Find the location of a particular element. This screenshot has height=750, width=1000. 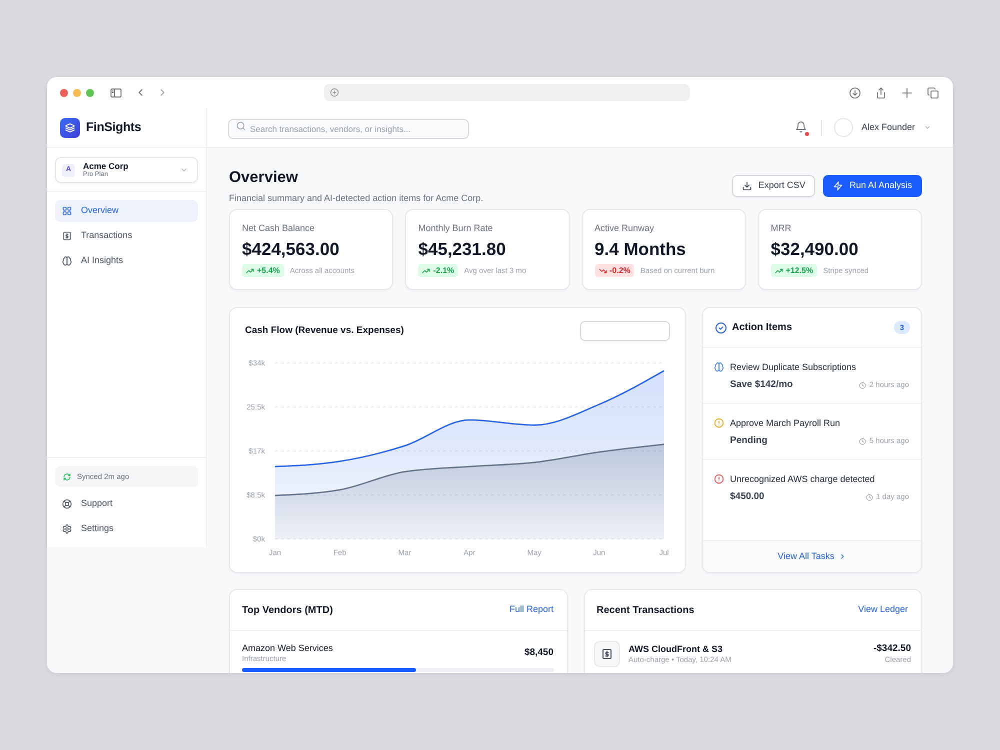

logo-icon is located at coordinates (70, 128).